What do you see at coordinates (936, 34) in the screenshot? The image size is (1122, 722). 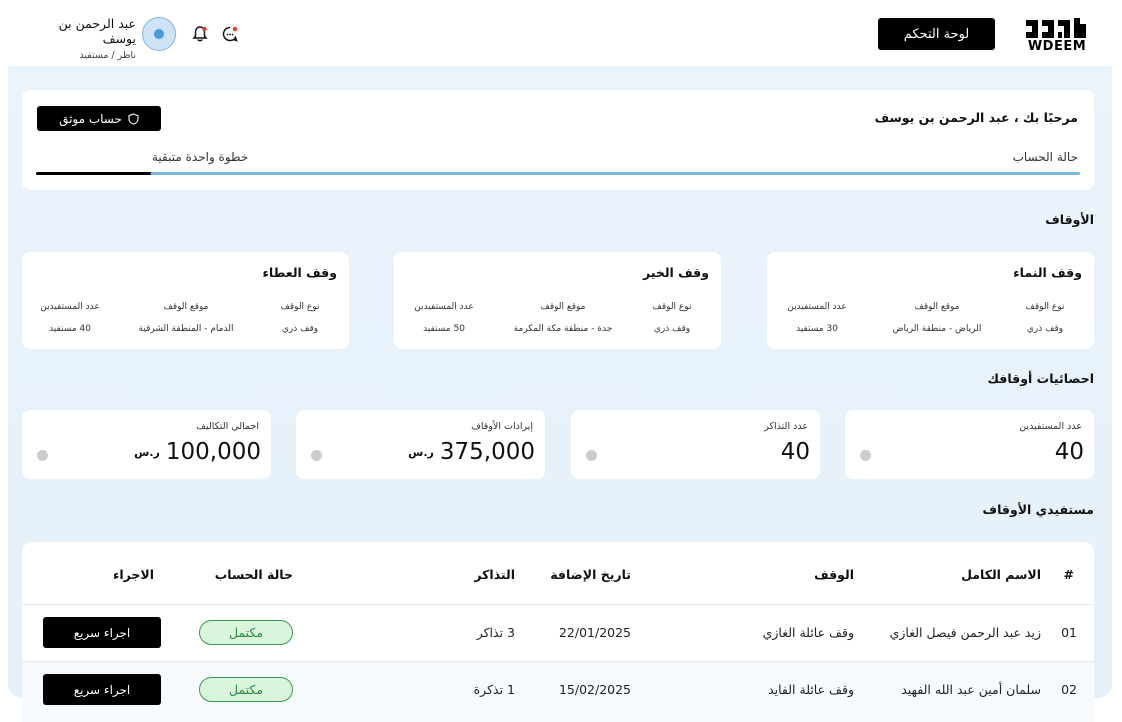 I see `dashboard-button: لوحة التحكم` at bounding box center [936, 34].